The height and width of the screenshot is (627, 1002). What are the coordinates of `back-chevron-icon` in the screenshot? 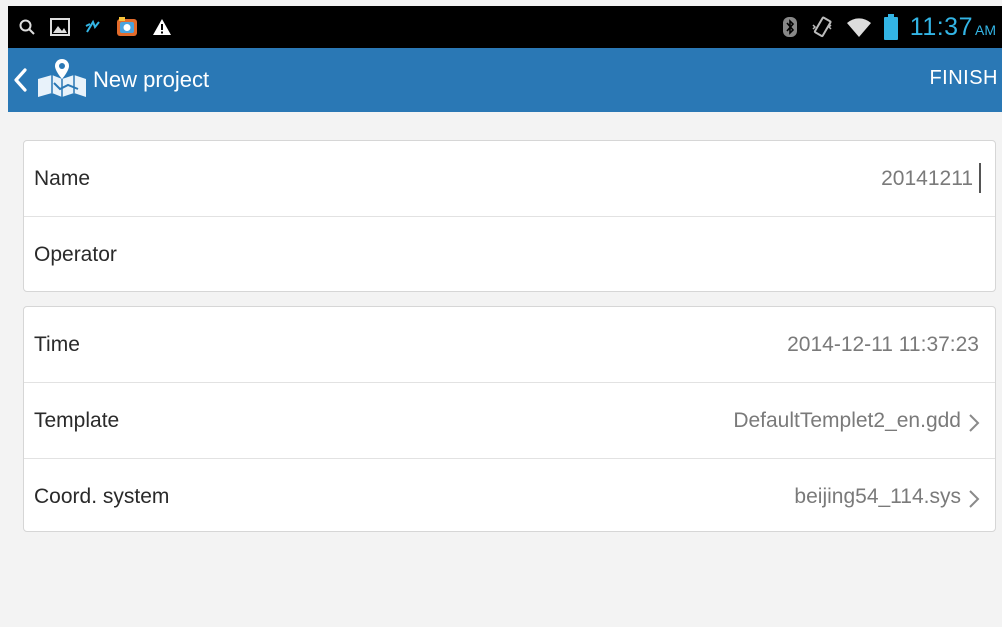 It's located at (20, 80).